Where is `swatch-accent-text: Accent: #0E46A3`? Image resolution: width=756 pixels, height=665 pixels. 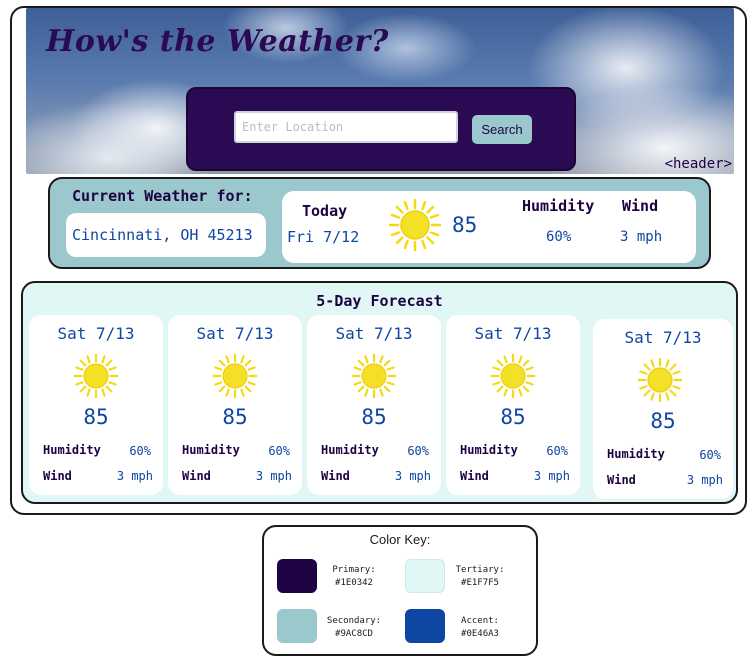 swatch-accent-text: Accent: #0E46A3 is located at coordinates (480, 628).